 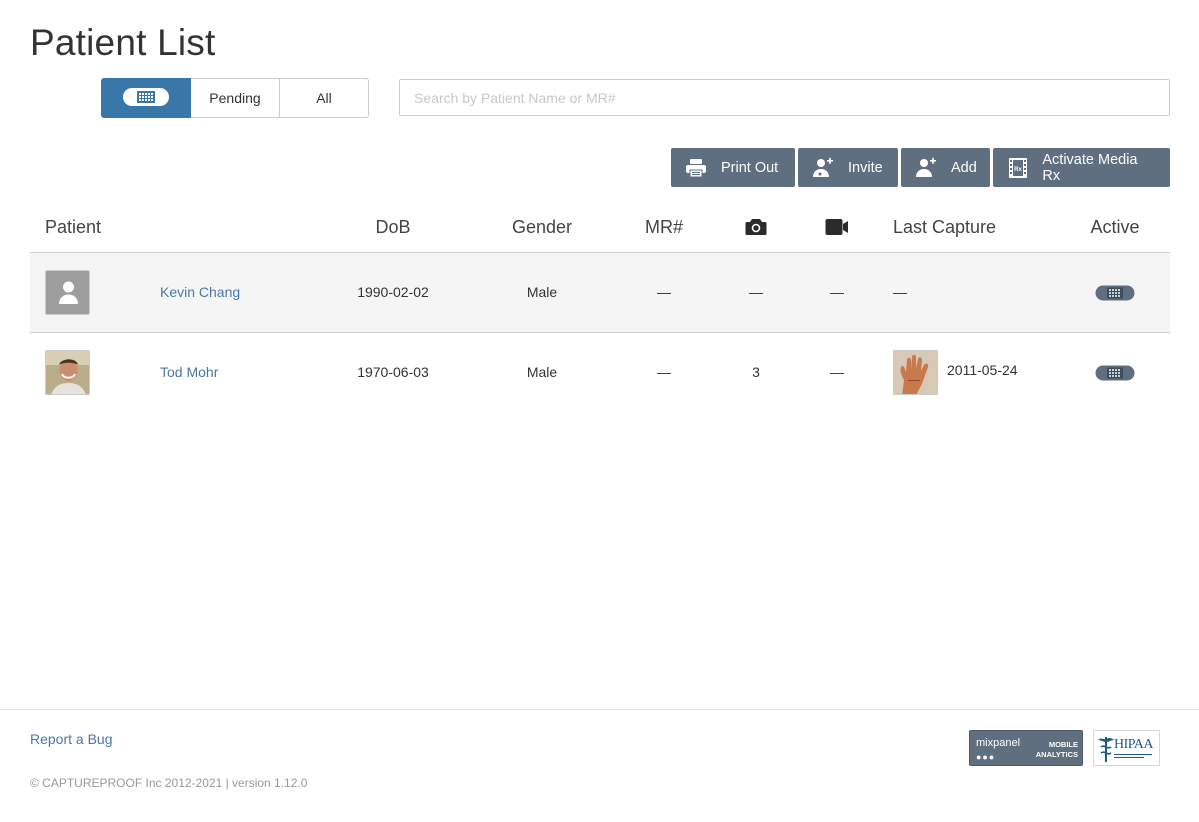 I want to click on mixpanel-name: mixpanel, so click(x=998, y=743).